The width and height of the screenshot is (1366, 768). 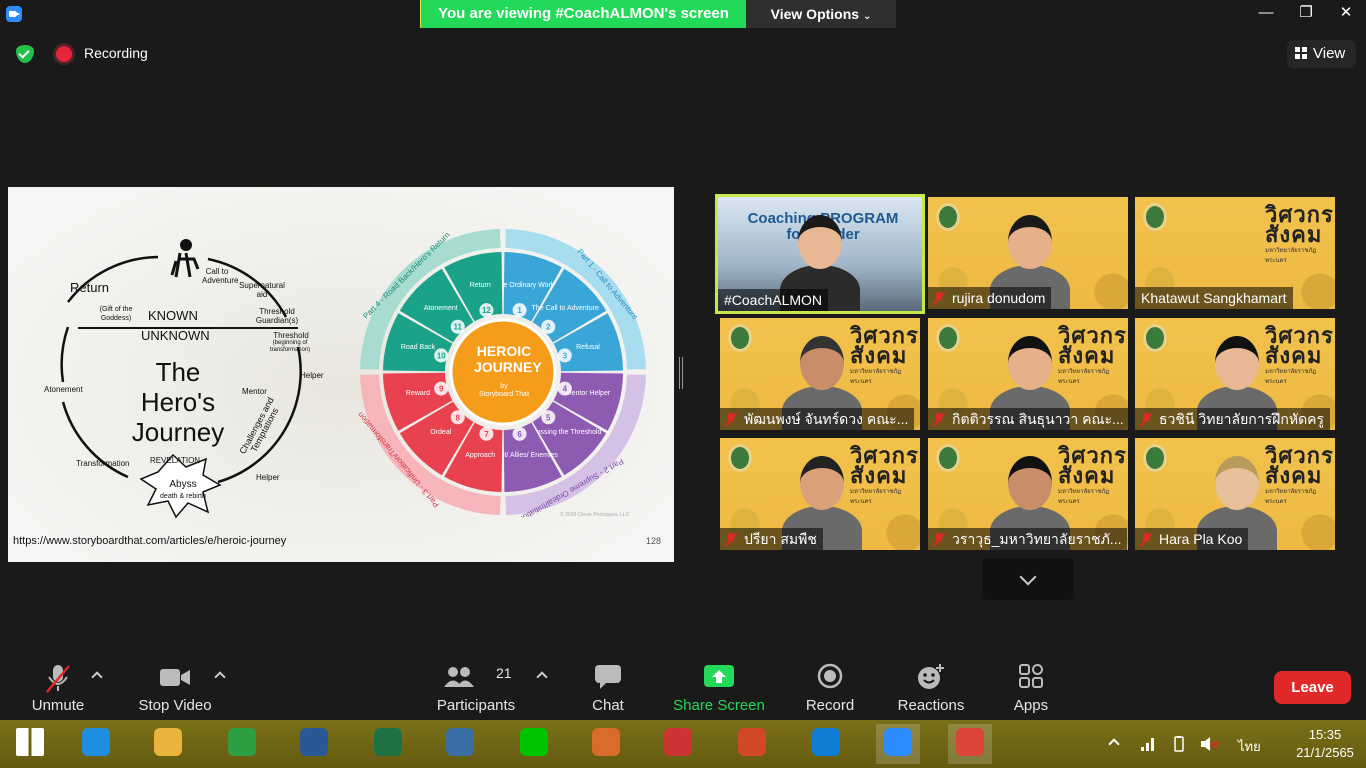 I want to click on chrome-icon, so click(x=970, y=744).